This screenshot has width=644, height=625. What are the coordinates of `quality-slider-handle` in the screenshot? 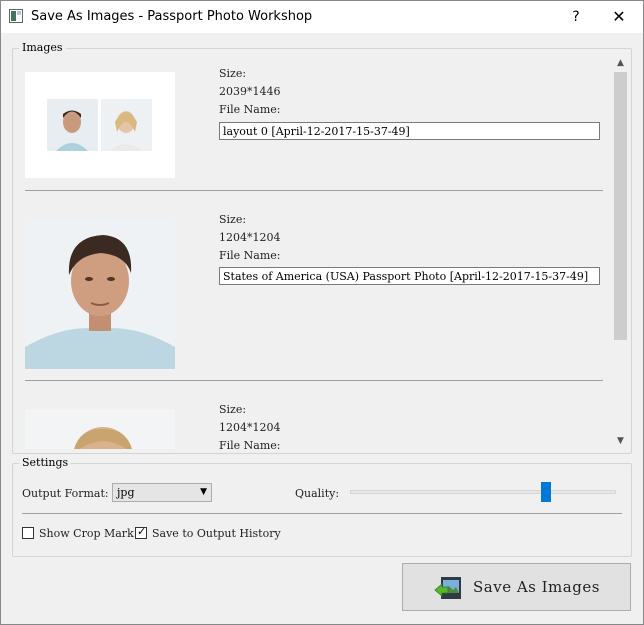 It's located at (546, 492).